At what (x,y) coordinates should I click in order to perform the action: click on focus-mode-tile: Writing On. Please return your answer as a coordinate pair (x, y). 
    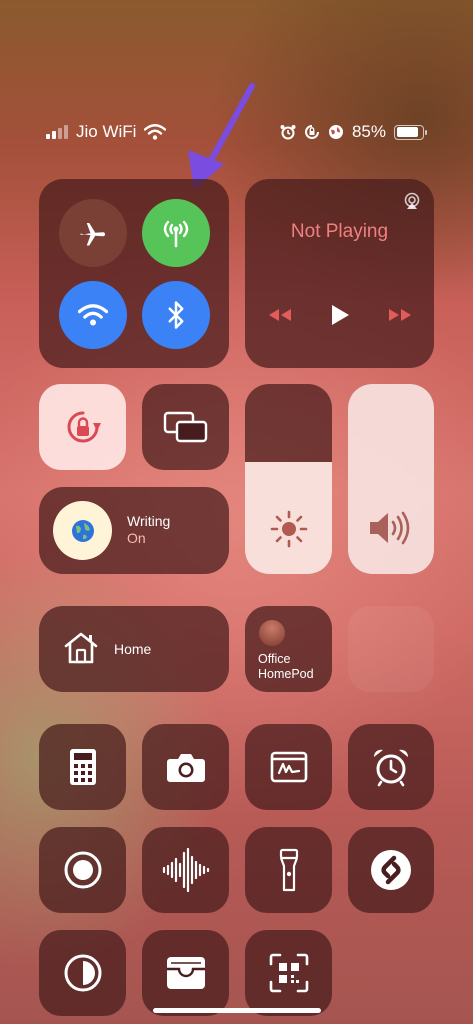
    Looking at the image, I should click on (134, 530).